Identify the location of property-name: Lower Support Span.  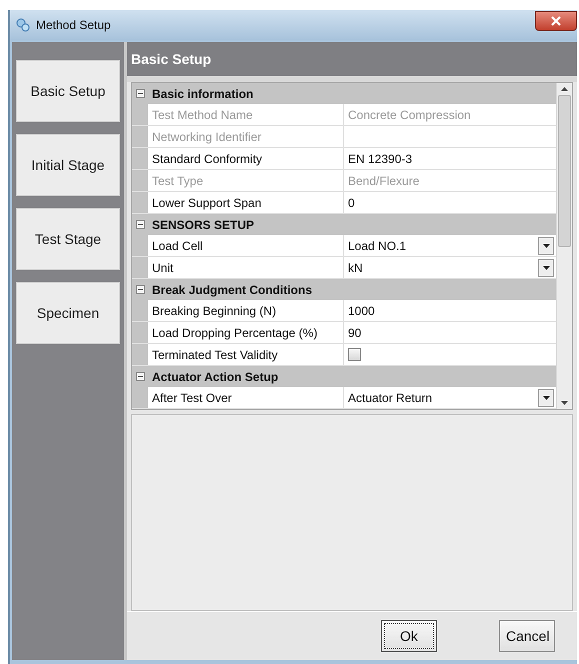
(206, 203).